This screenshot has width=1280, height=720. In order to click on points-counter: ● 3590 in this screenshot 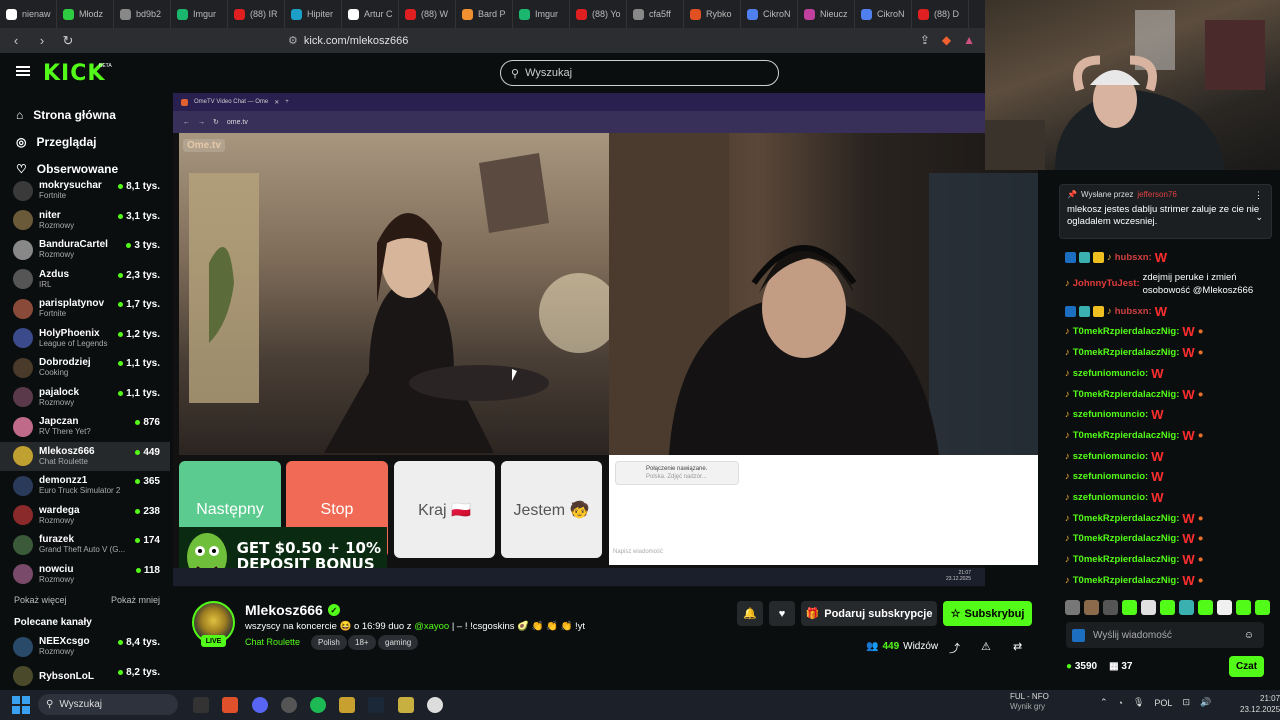, I will do `click(1081, 666)`.